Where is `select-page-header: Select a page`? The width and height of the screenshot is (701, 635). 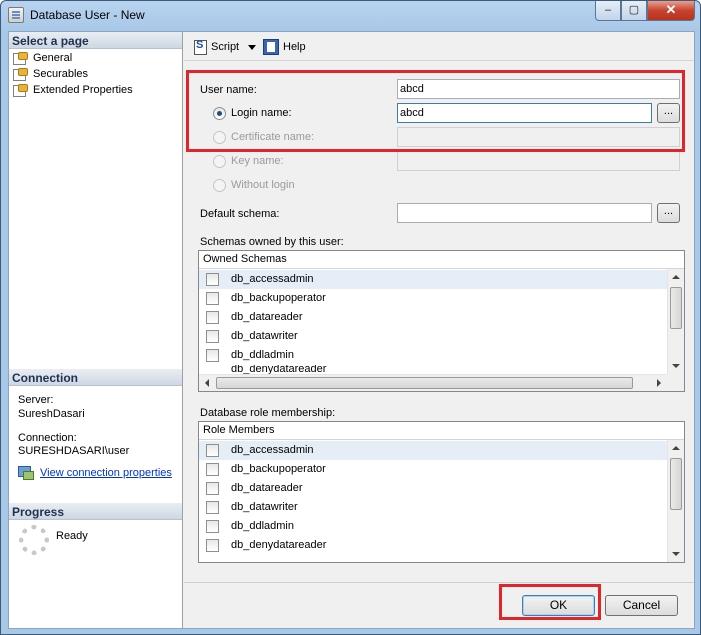 select-page-header: Select a page is located at coordinates (95, 40).